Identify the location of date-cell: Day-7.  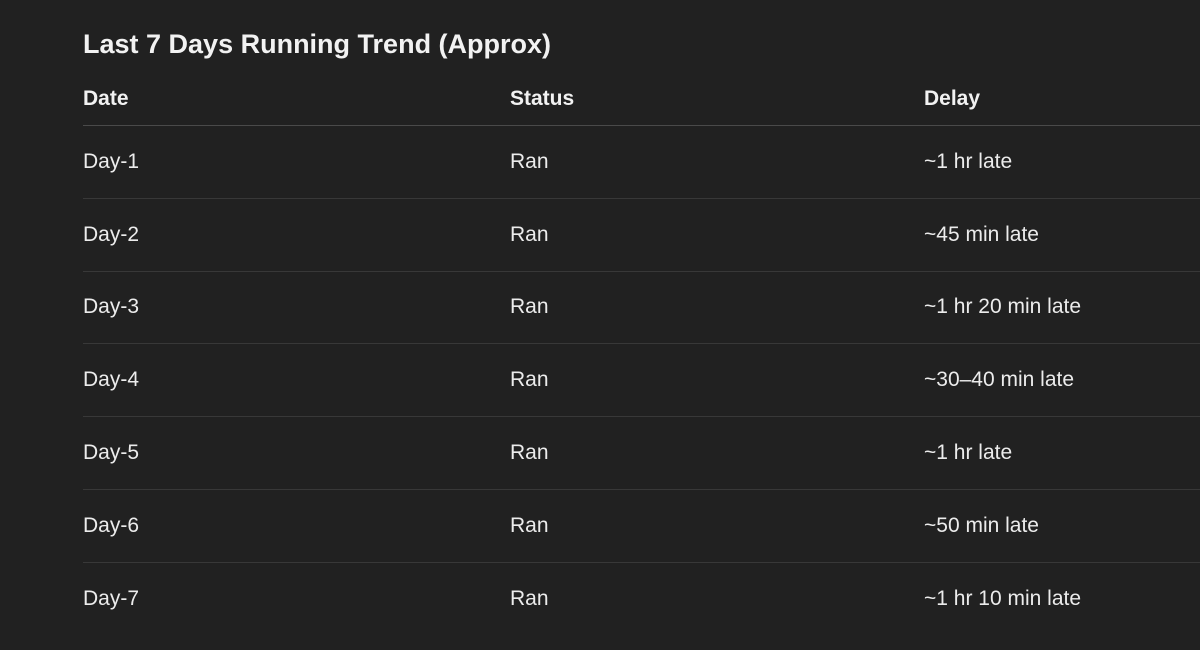
(111, 599).